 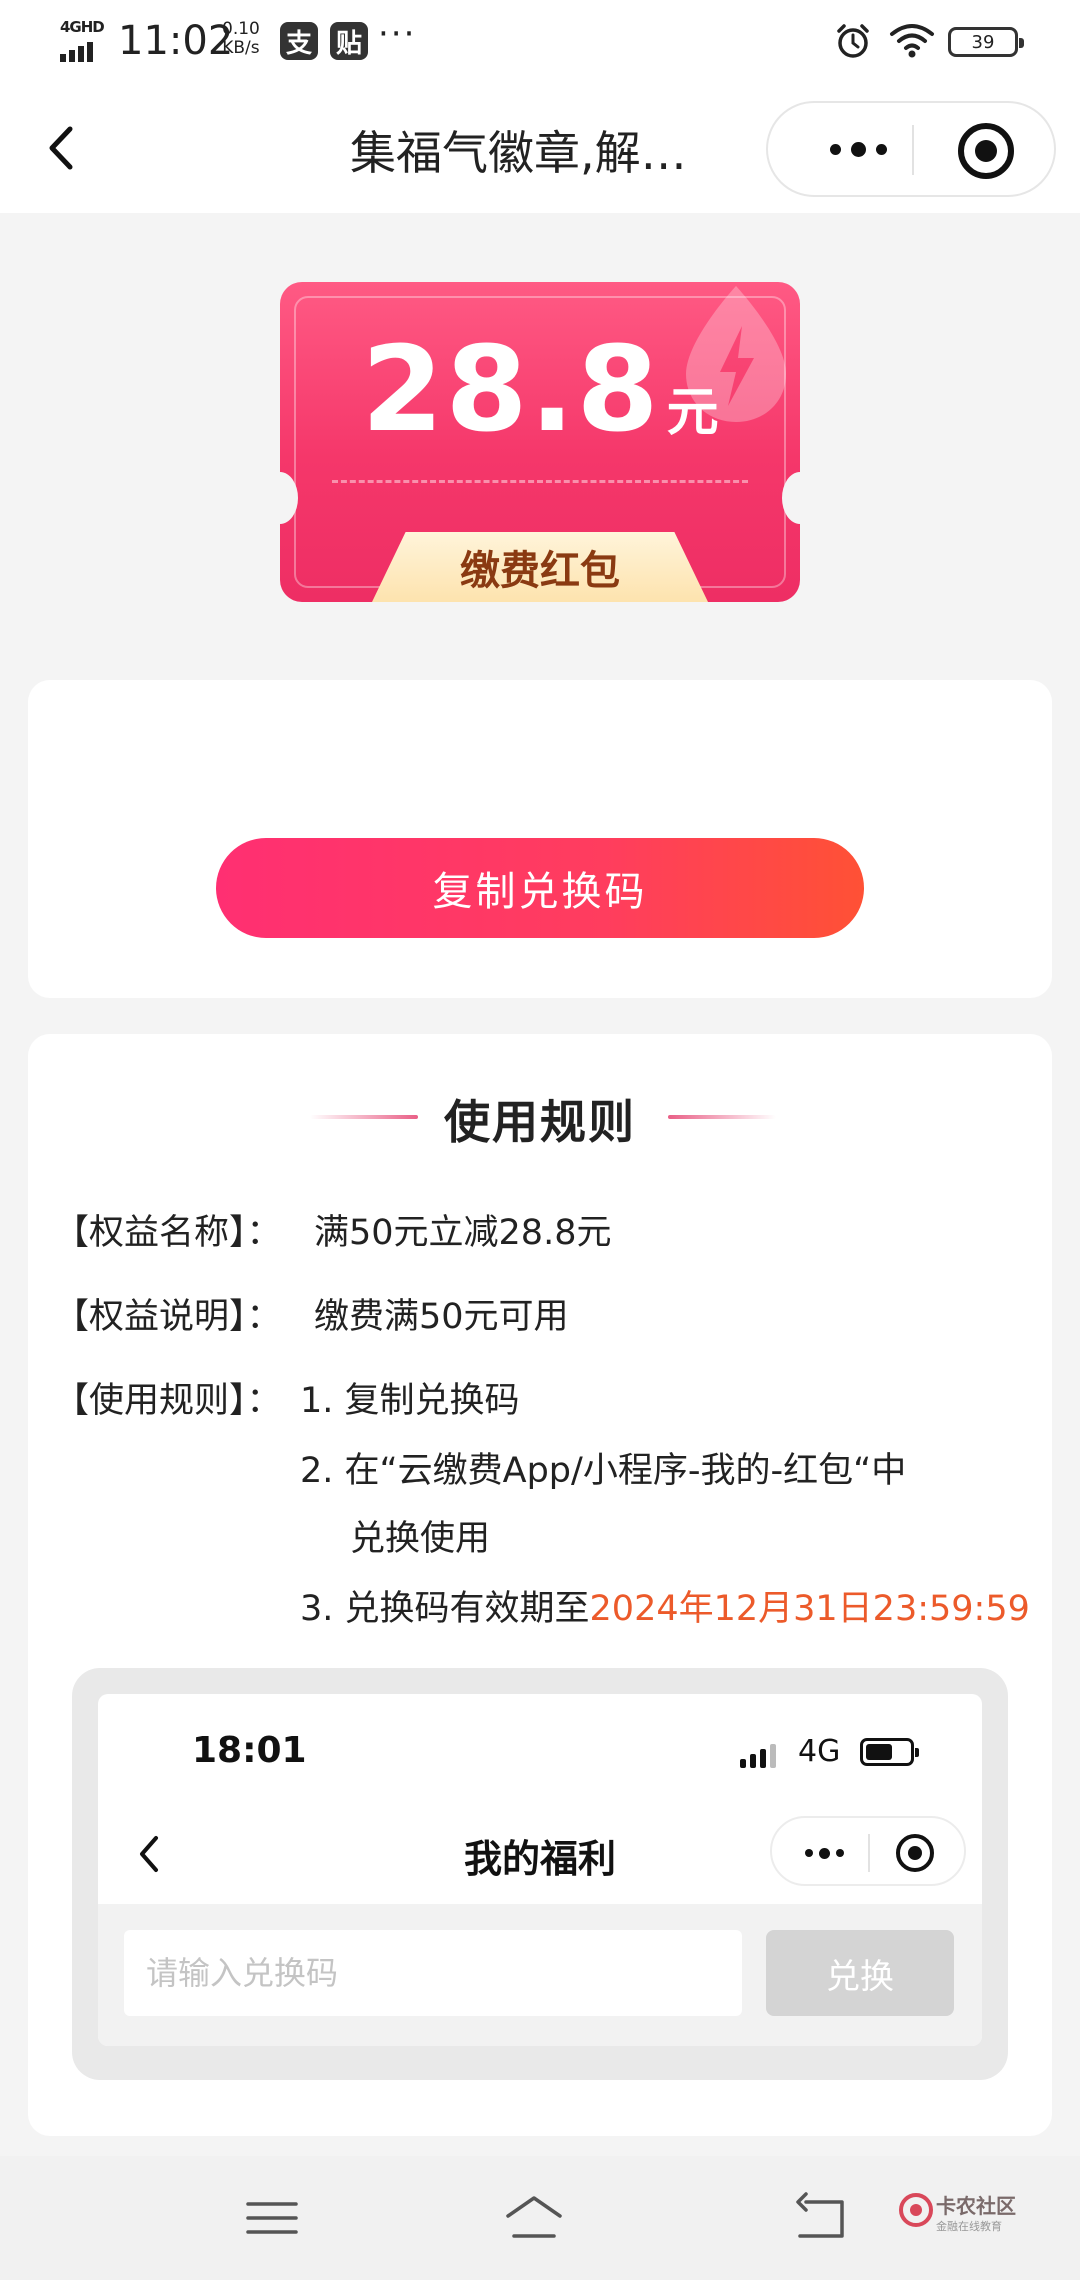 What do you see at coordinates (824, 1853) in the screenshot?
I see `example-more-icon` at bounding box center [824, 1853].